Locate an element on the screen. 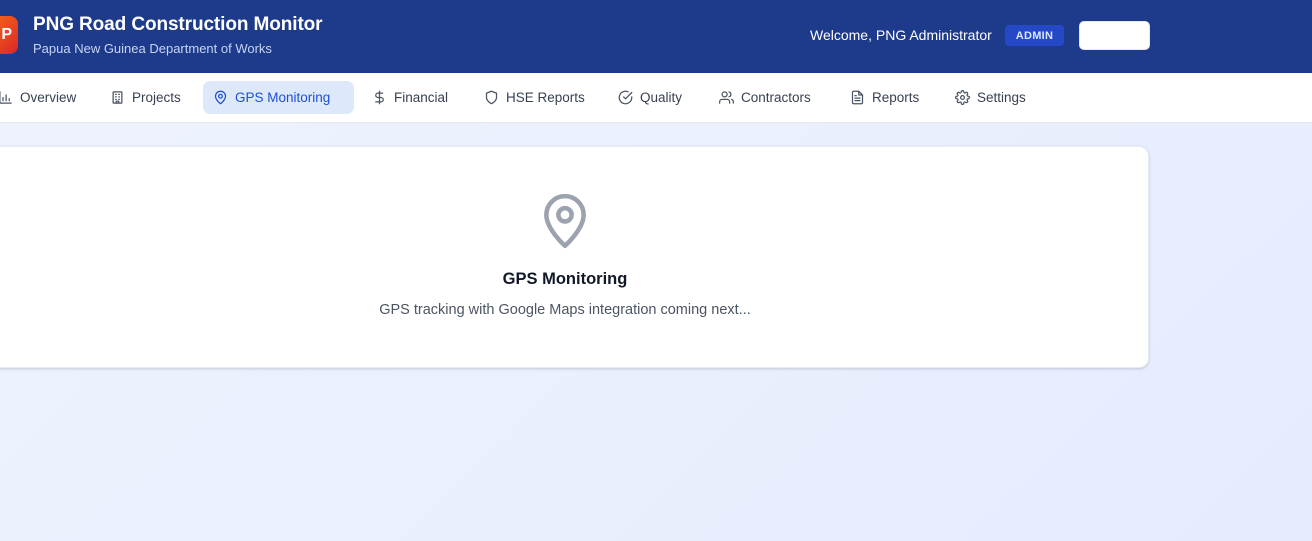 This screenshot has height=541, width=1312. tab-settings: Settings is located at coordinates (990, 97).